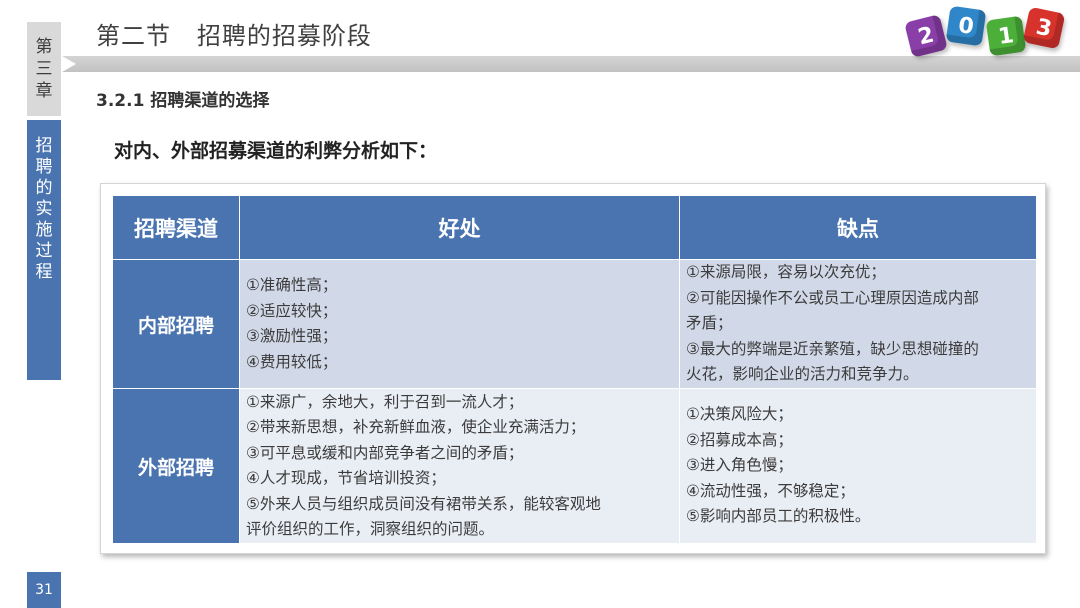 The image size is (1080, 608). What do you see at coordinates (385, 452) in the screenshot?
I see `pros-item: ③可平息或缓和内部竞争者之间的矛盾；` at bounding box center [385, 452].